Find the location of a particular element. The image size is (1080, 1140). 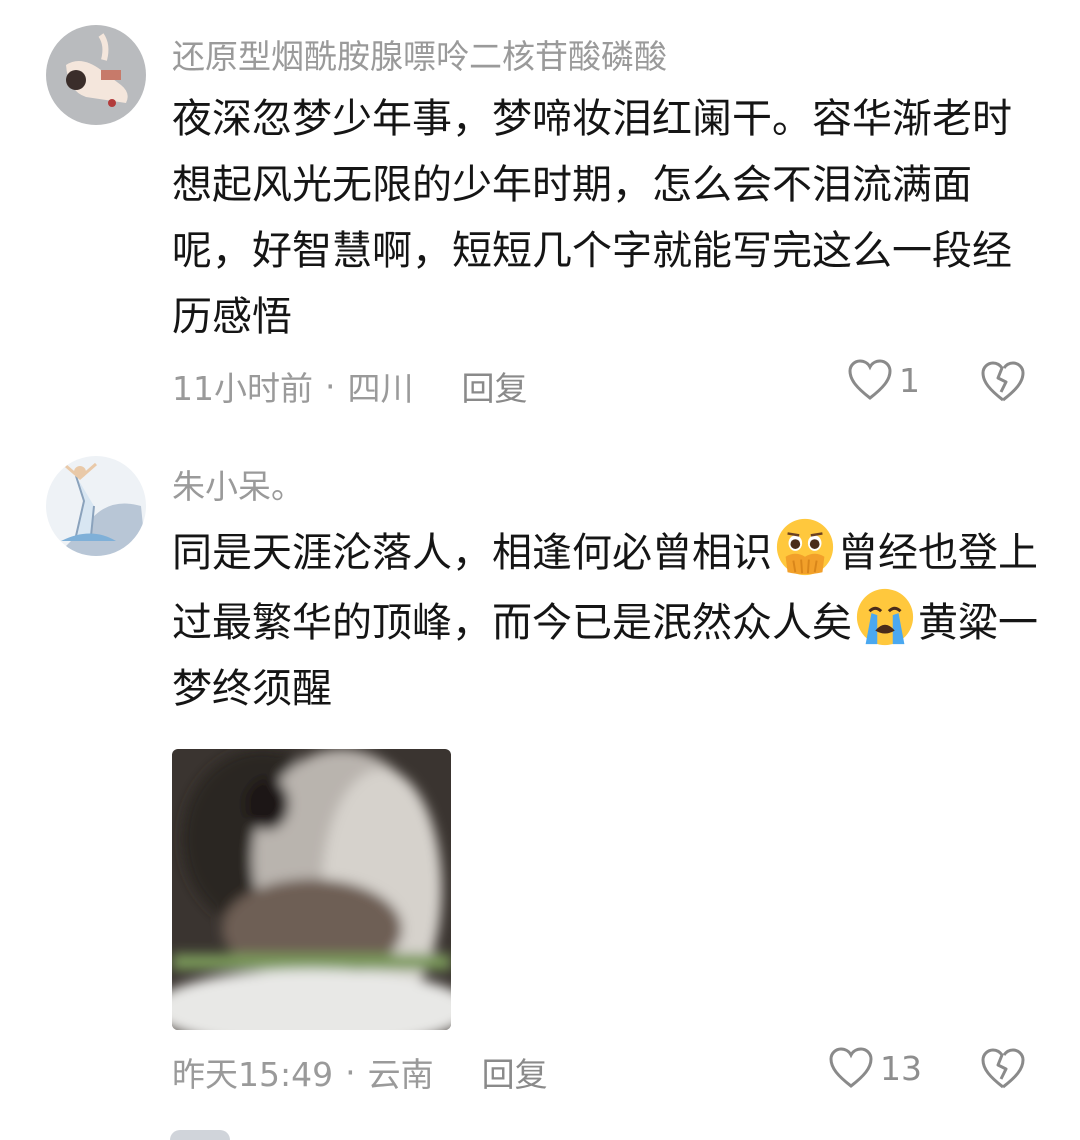

like-button: 1 is located at coordinates (883, 380).